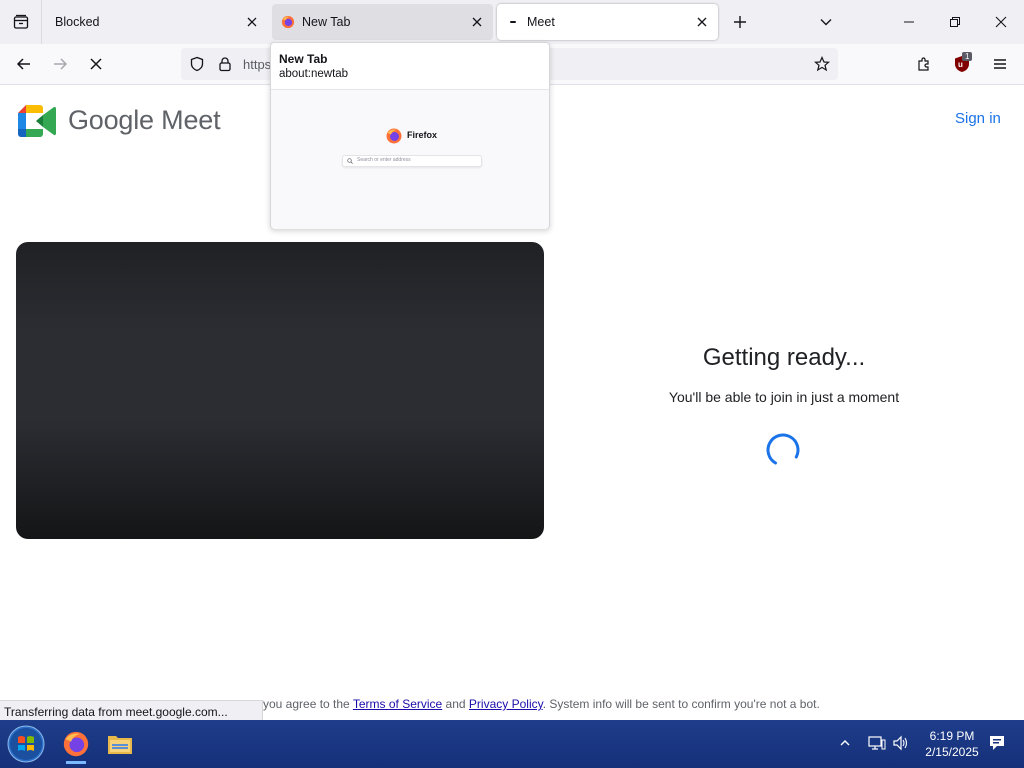 This screenshot has height=768, width=1024. I want to click on minimize-button, so click(909, 22).